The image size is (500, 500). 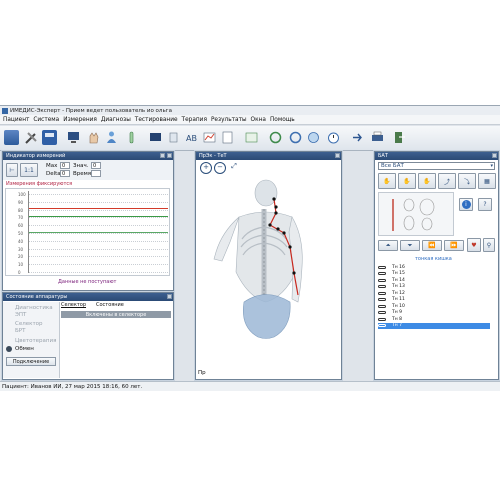 What do you see at coordinates (29, 170) in the screenshot?
I see `ratio-button: 1:1` at bounding box center [29, 170].